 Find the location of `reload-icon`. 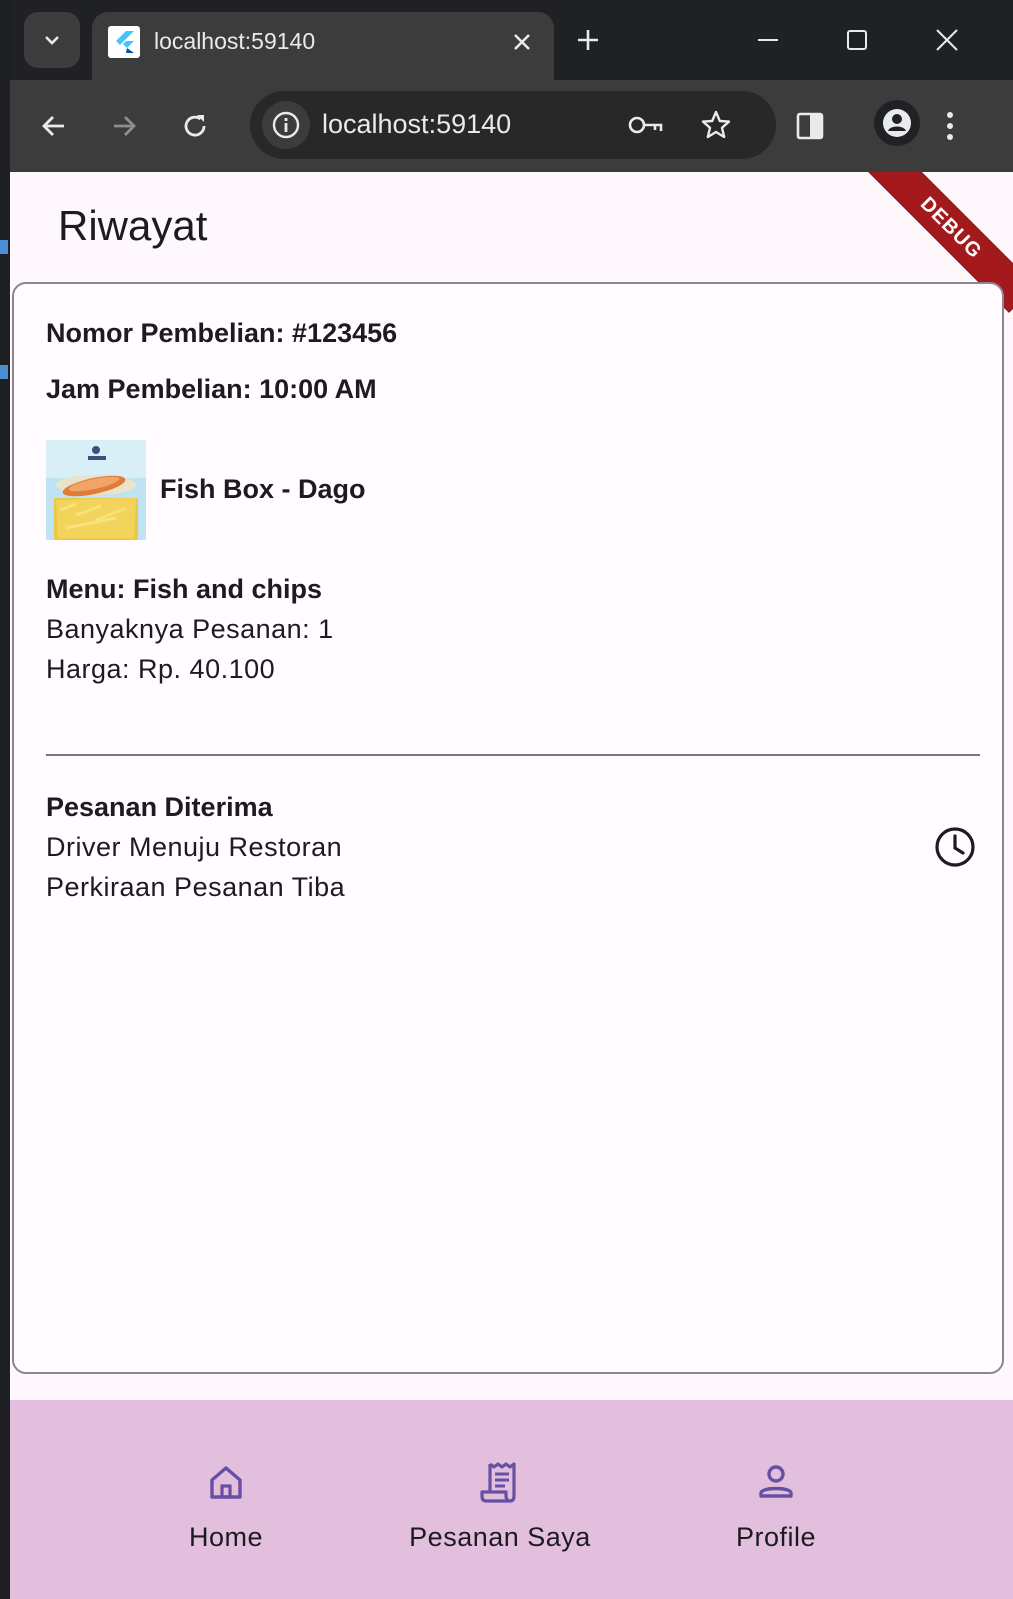

reload-icon is located at coordinates (195, 126).